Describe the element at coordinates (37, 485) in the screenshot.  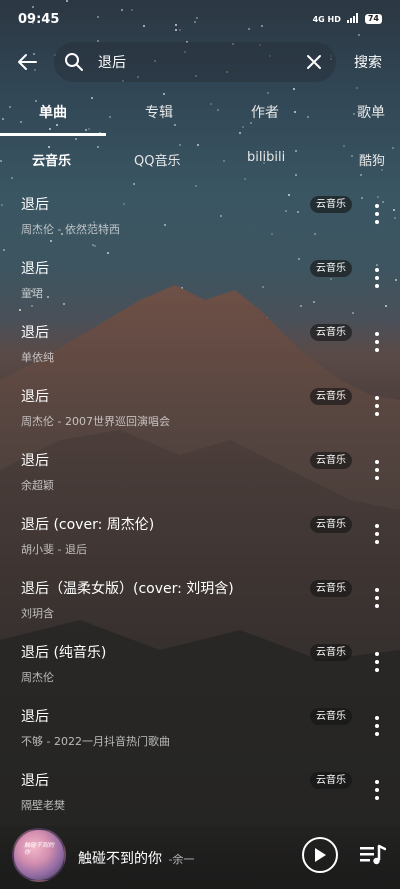
I see `song-subtitle: 余超颖` at that location.